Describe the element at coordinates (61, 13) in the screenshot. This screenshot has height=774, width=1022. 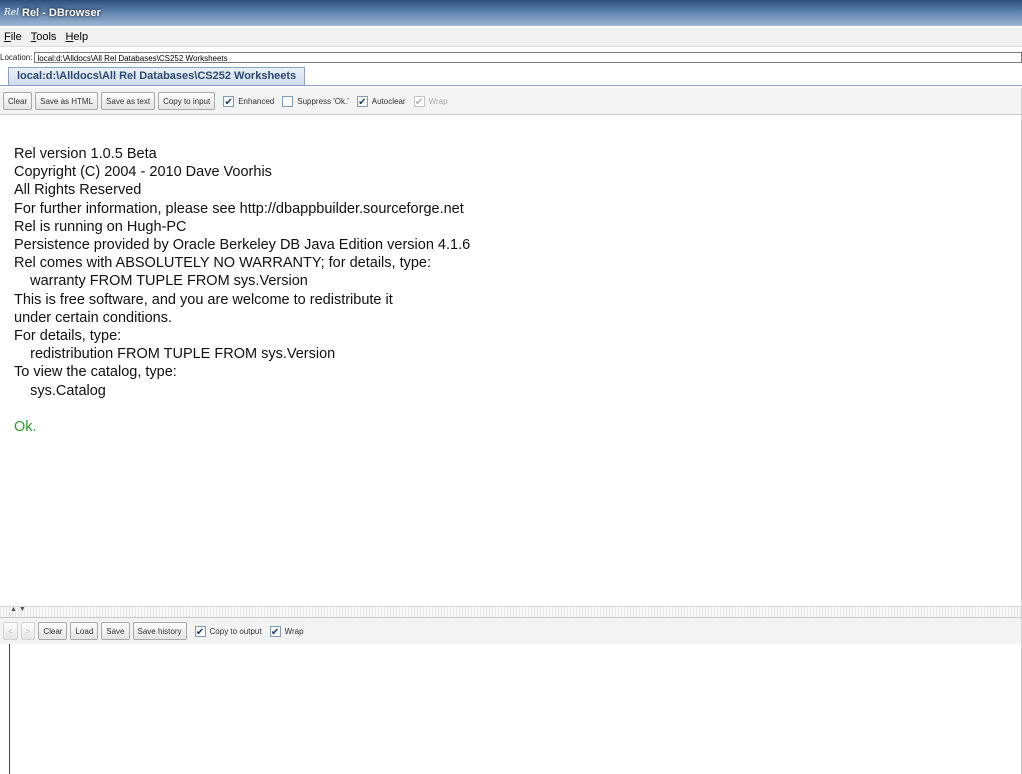
I see `window-title: Rel - DBrowser` at that location.